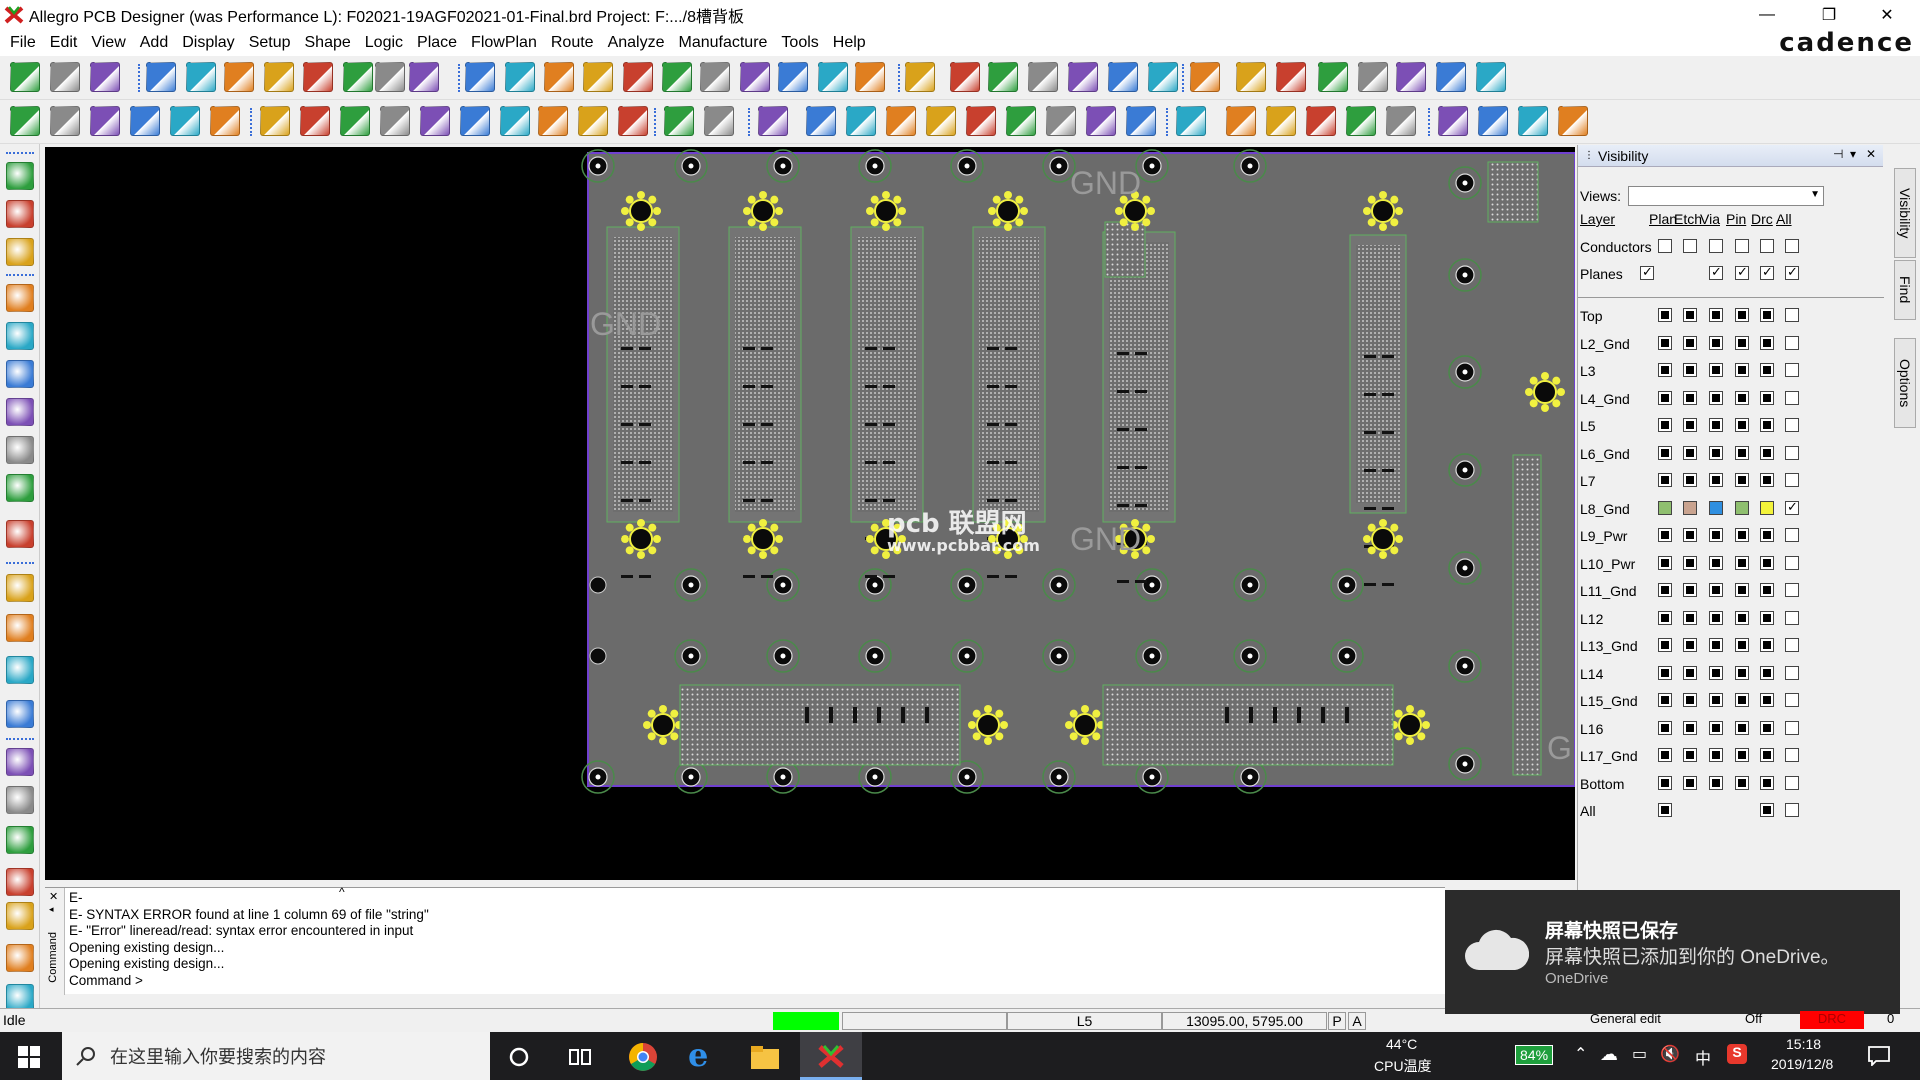 Image resolution: width=1920 pixels, height=1080 pixels. I want to click on battery-indicator: 84%, so click(1534, 1055).